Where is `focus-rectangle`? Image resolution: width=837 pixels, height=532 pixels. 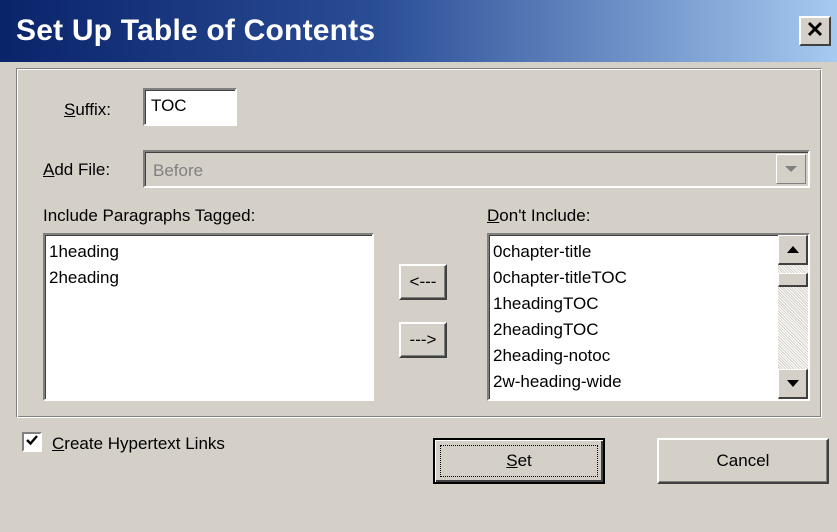
focus-rectangle is located at coordinates (519, 461).